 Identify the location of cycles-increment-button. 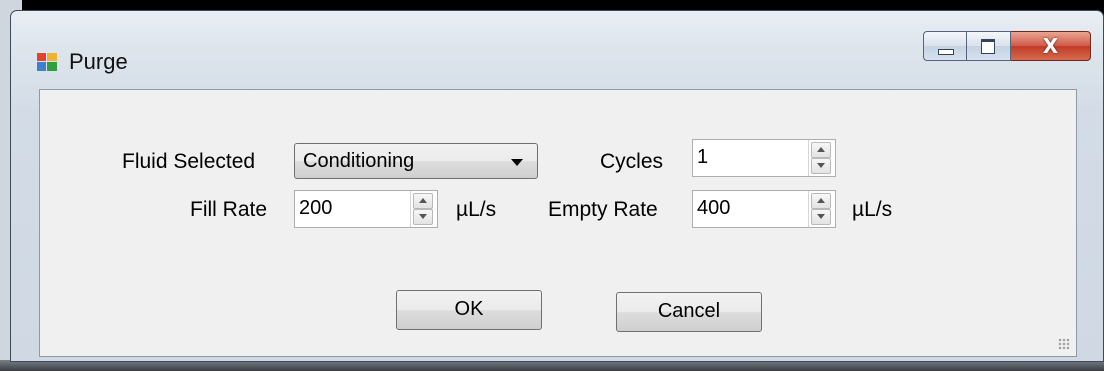
(821, 150).